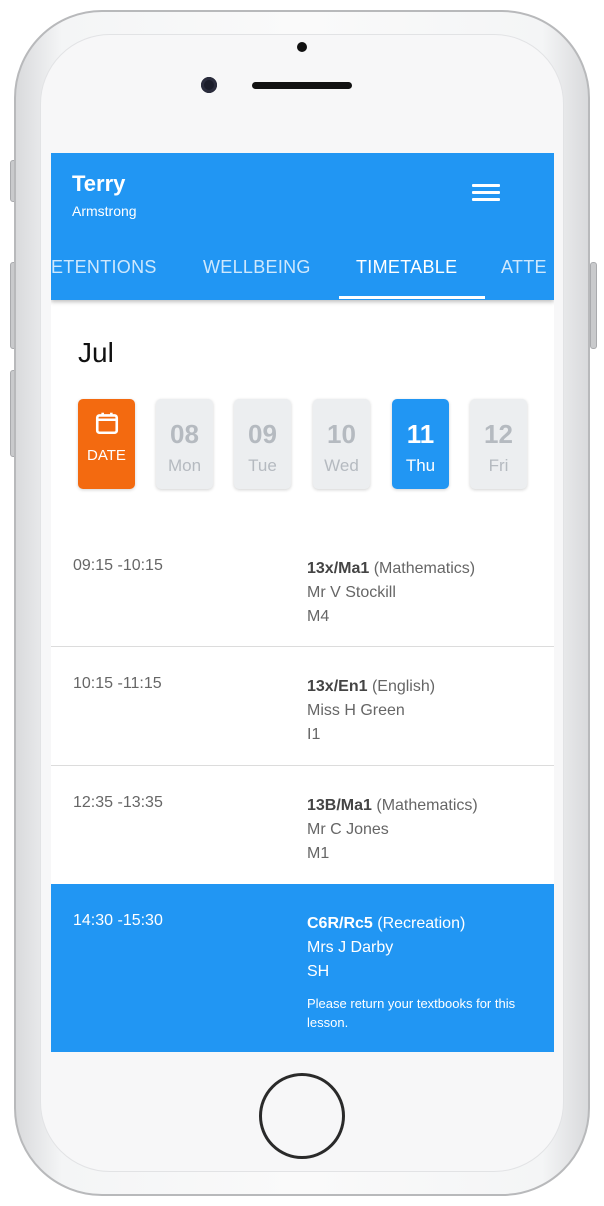 This screenshot has height=1206, width=604. I want to click on lesson-time: 10:15 -11:15, so click(117, 683).